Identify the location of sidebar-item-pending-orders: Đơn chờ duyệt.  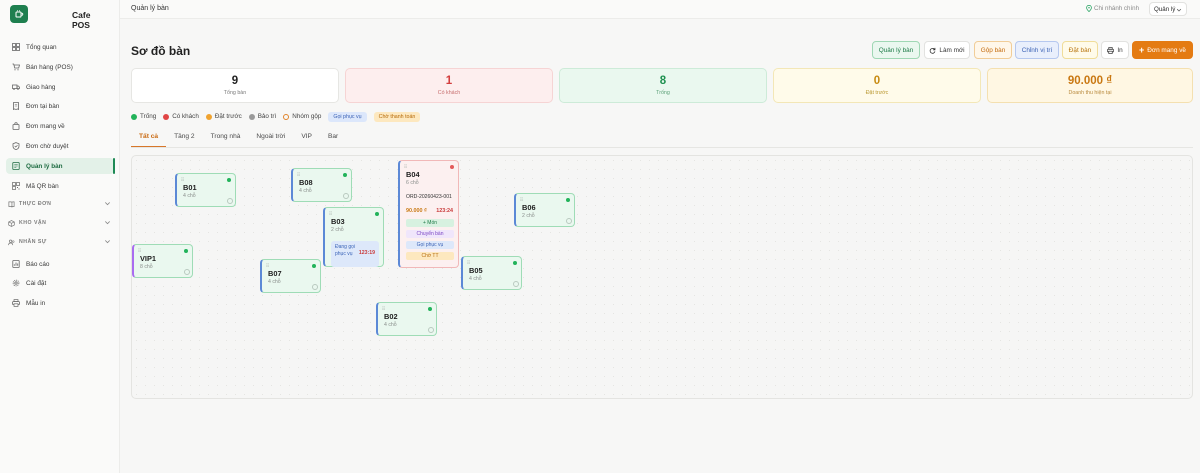
(60, 146).